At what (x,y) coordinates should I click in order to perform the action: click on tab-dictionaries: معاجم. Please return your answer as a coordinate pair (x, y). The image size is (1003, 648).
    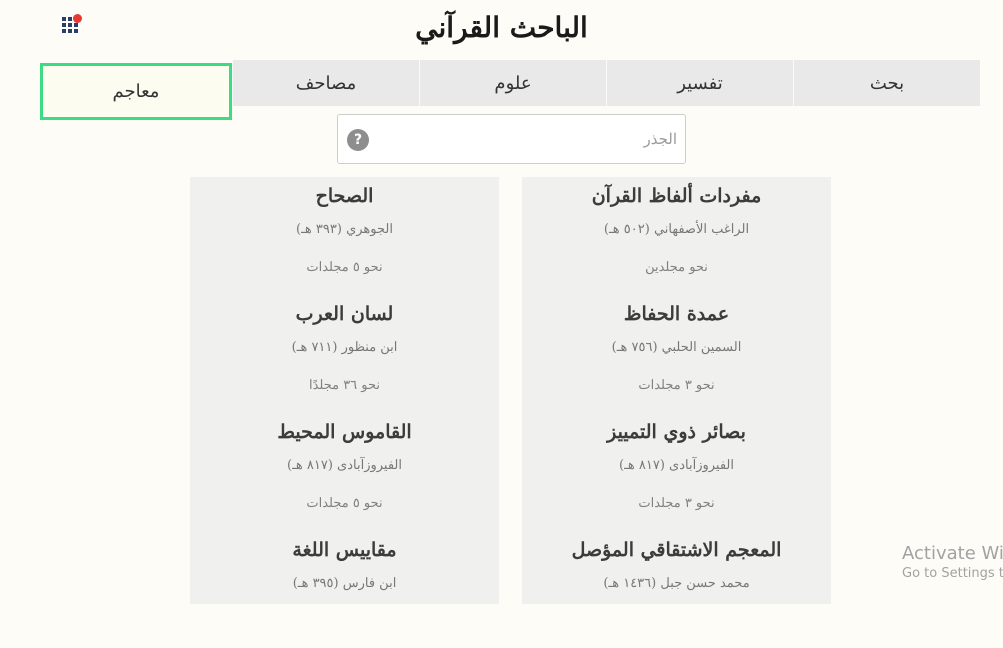
    Looking at the image, I should click on (136, 91).